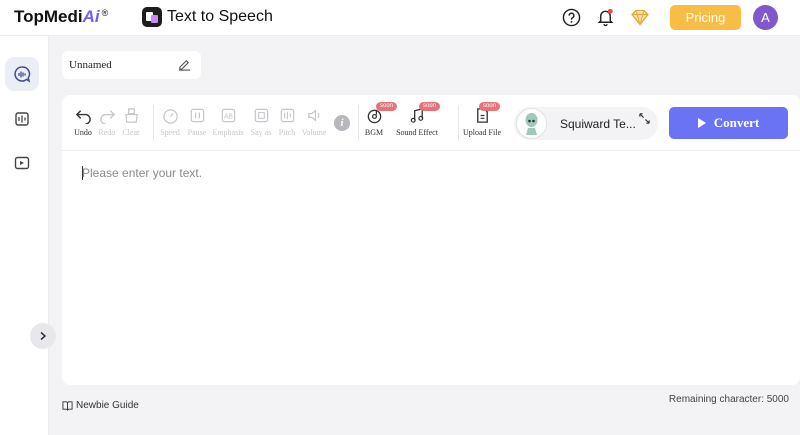 This screenshot has width=800, height=435. What do you see at coordinates (131, 115) in the screenshot?
I see `clear-broom-icon` at bounding box center [131, 115].